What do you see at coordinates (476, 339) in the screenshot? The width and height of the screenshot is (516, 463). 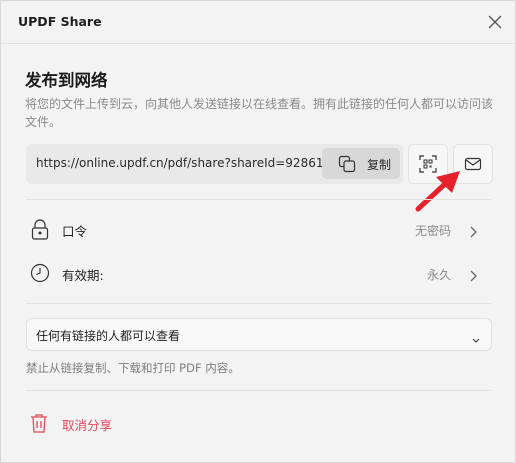 I see `chevron-down-icon` at bounding box center [476, 339].